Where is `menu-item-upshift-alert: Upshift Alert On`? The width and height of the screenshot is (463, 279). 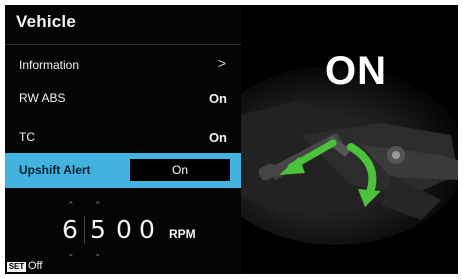
menu-item-upshift-alert: Upshift Alert On is located at coordinates (123, 170).